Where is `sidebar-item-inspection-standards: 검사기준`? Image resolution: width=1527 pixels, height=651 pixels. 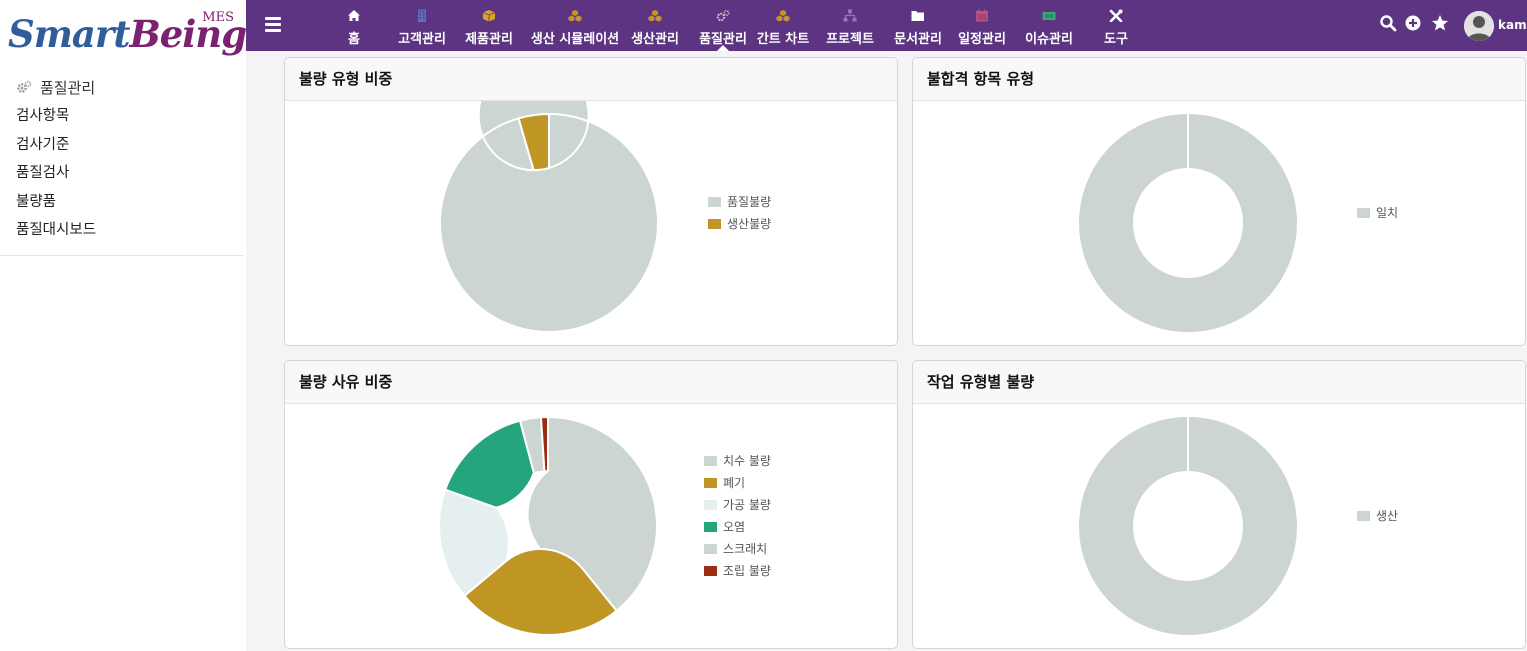
sidebar-item-inspection-standards: 검사기준 is located at coordinates (122, 145).